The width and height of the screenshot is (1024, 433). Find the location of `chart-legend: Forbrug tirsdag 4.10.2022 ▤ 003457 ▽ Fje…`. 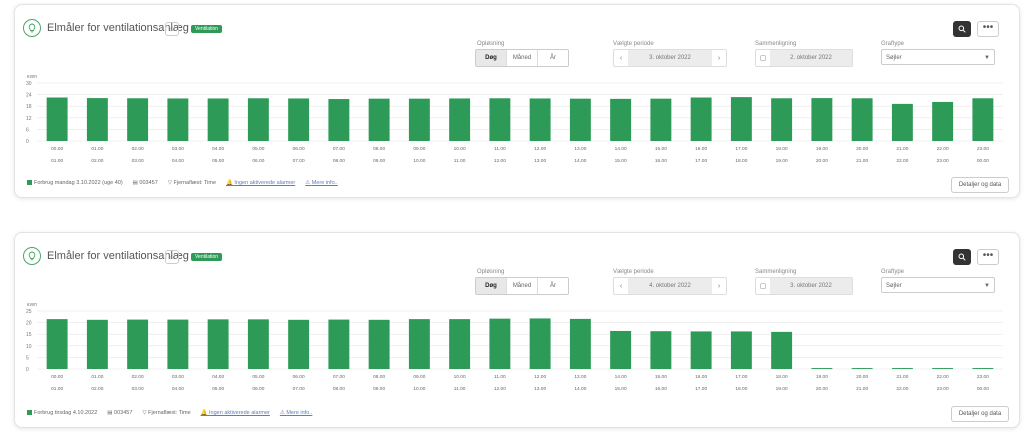

chart-legend: Forbrug tirsdag 4.10.2022 ▤ 003457 ▽ Fje… is located at coordinates (169, 413).